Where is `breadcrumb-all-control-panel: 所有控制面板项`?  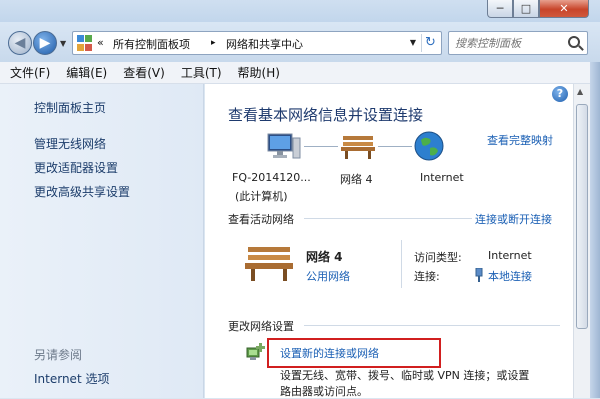 breadcrumb-all-control-panel: 所有控制面板项 is located at coordinates (151, 44).